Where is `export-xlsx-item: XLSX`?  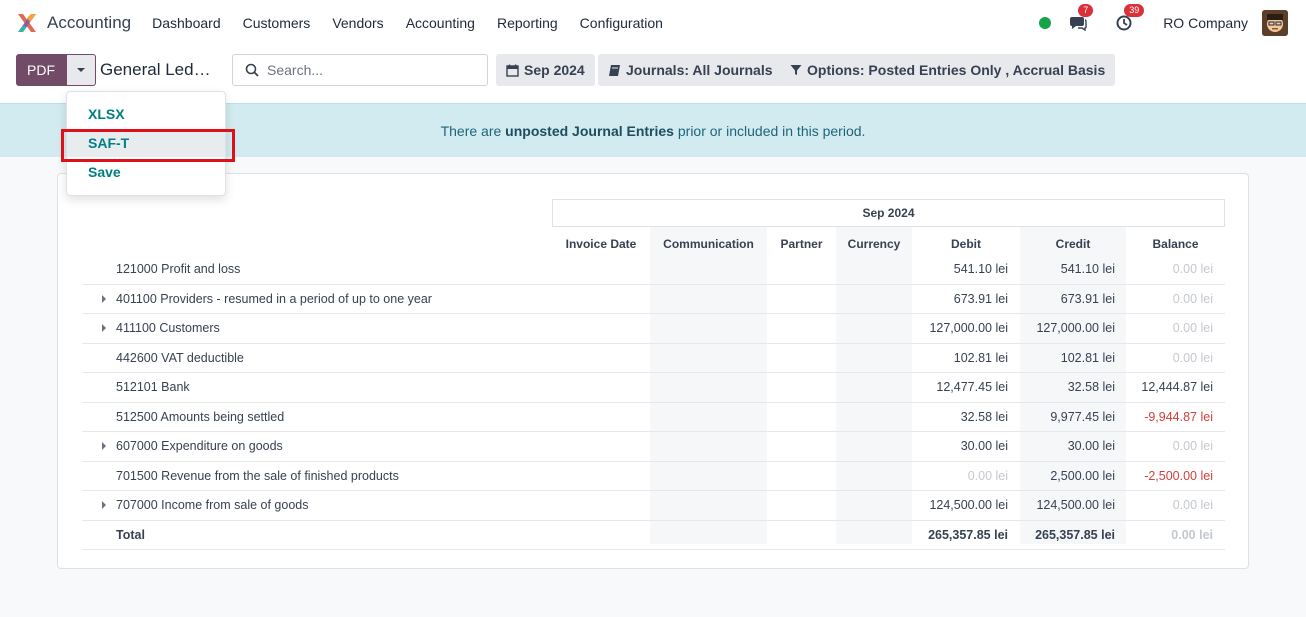
export-xlsx-item: XLSX is located at coordinates (146, 114).